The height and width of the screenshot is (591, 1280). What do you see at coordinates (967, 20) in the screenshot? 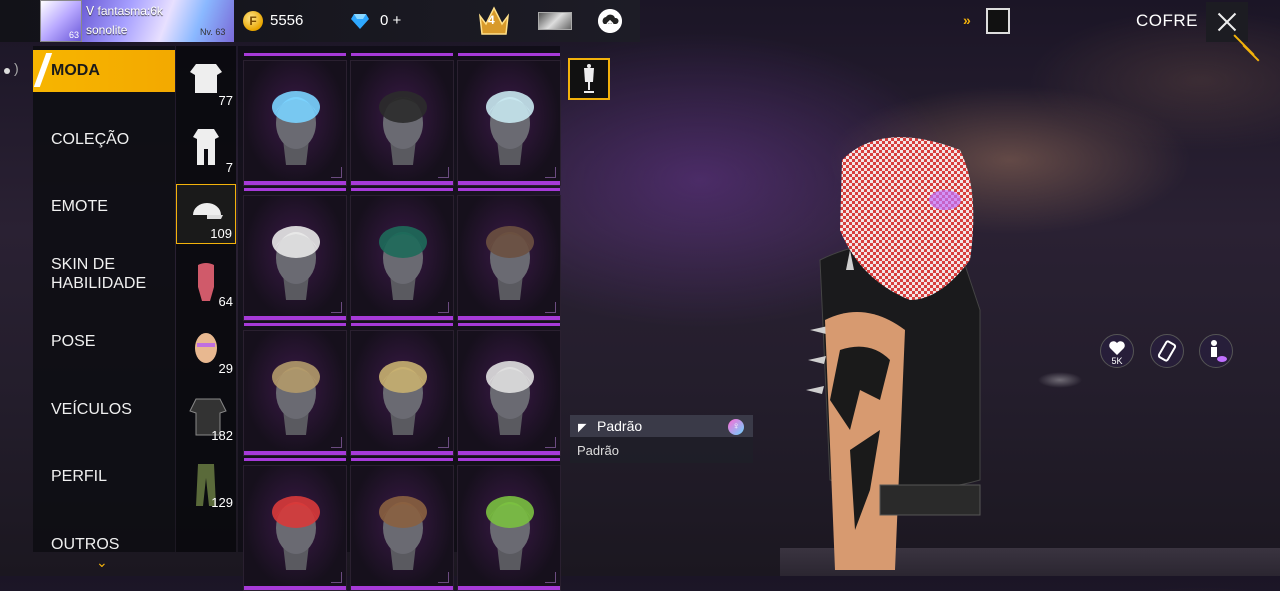
I see `expand-chevron-icon: »` at bounding box center [967, 20].